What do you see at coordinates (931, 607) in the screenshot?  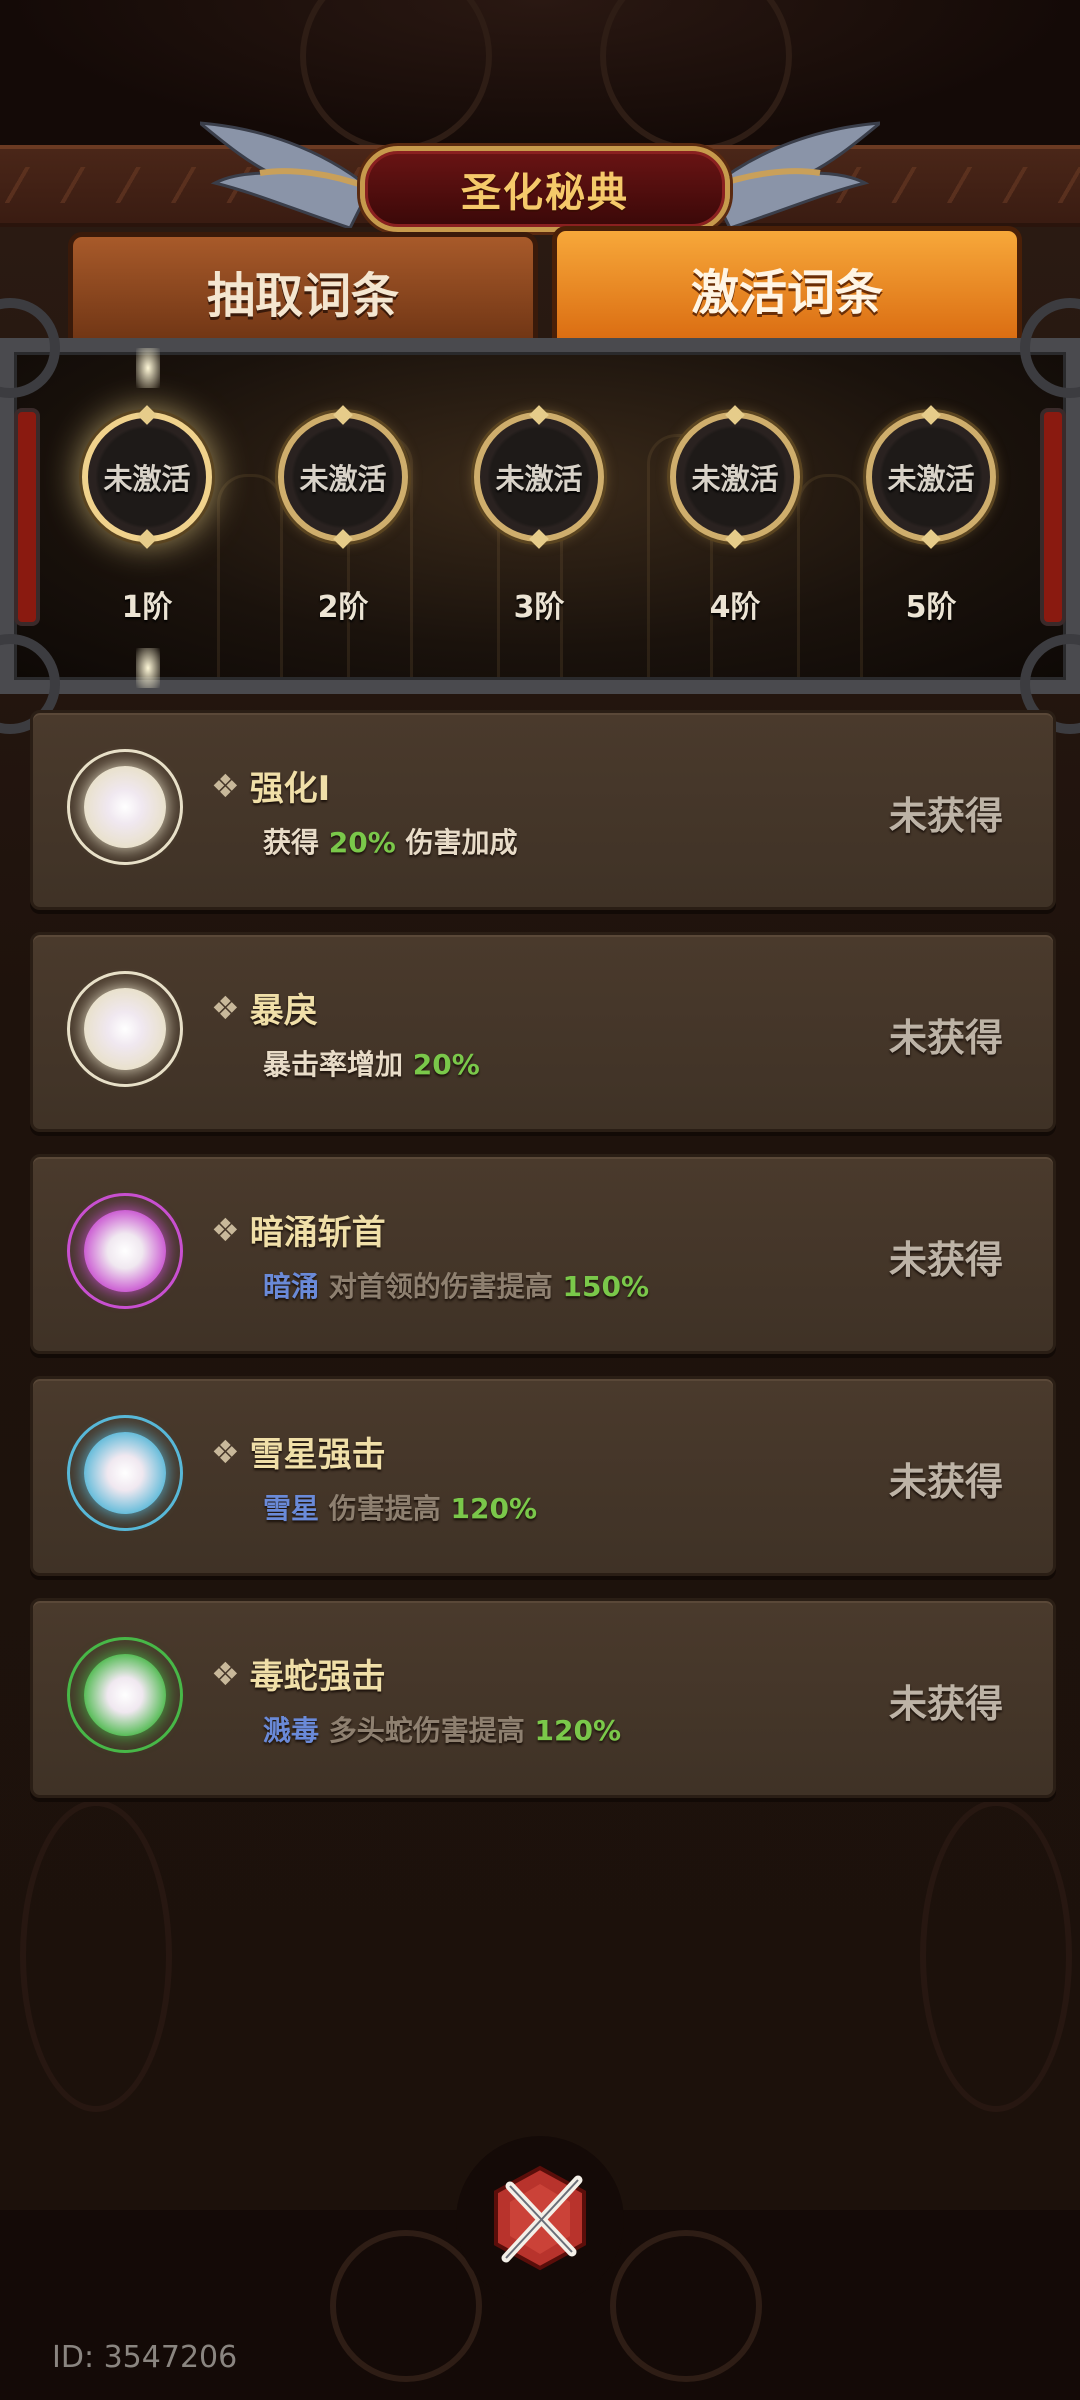 I see `tier-level: 5阶` at bounding box center [931, 607].